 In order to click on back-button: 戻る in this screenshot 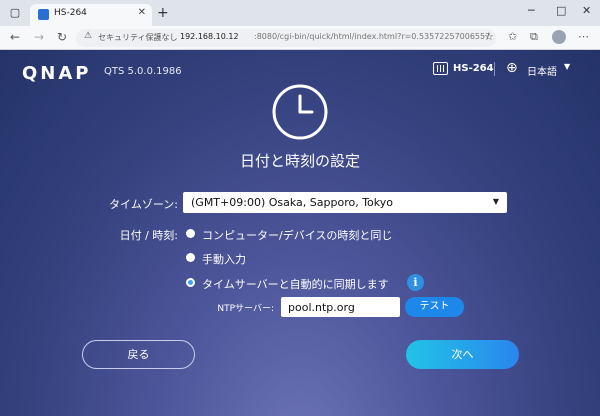, I will do `click(138, 354)`.